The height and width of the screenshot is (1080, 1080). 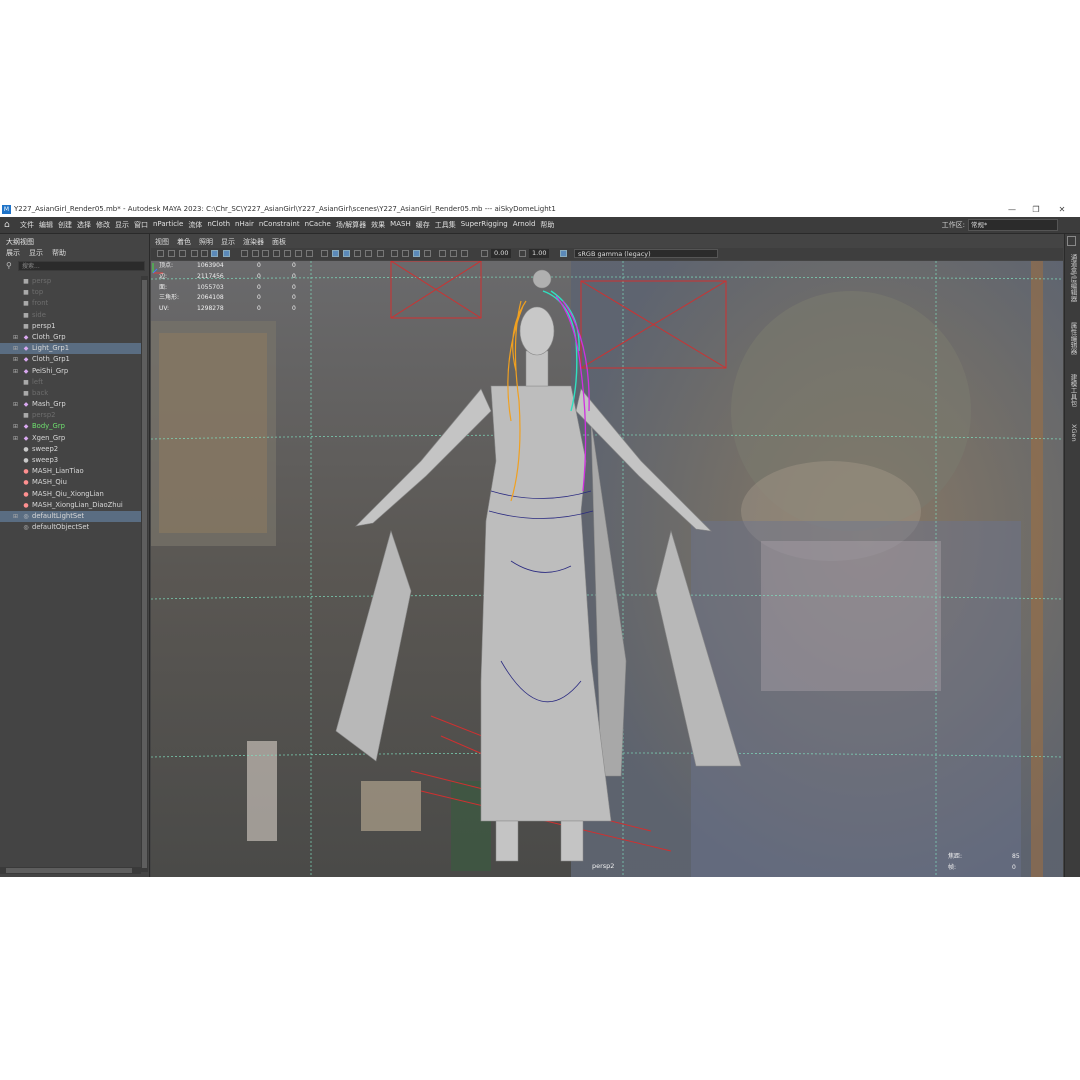 What do you see at coordinates (405, 253) in the screenshot?
I see `multisample-aa-icon` at bounding box center [405, 253].